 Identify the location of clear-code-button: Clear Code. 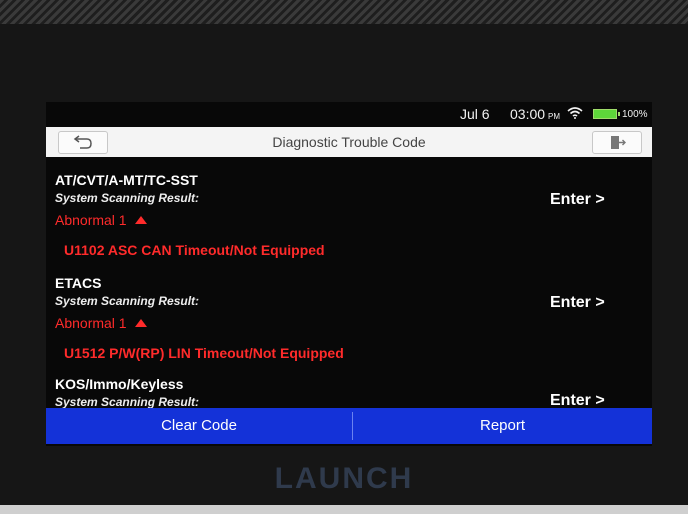
(199, 426).